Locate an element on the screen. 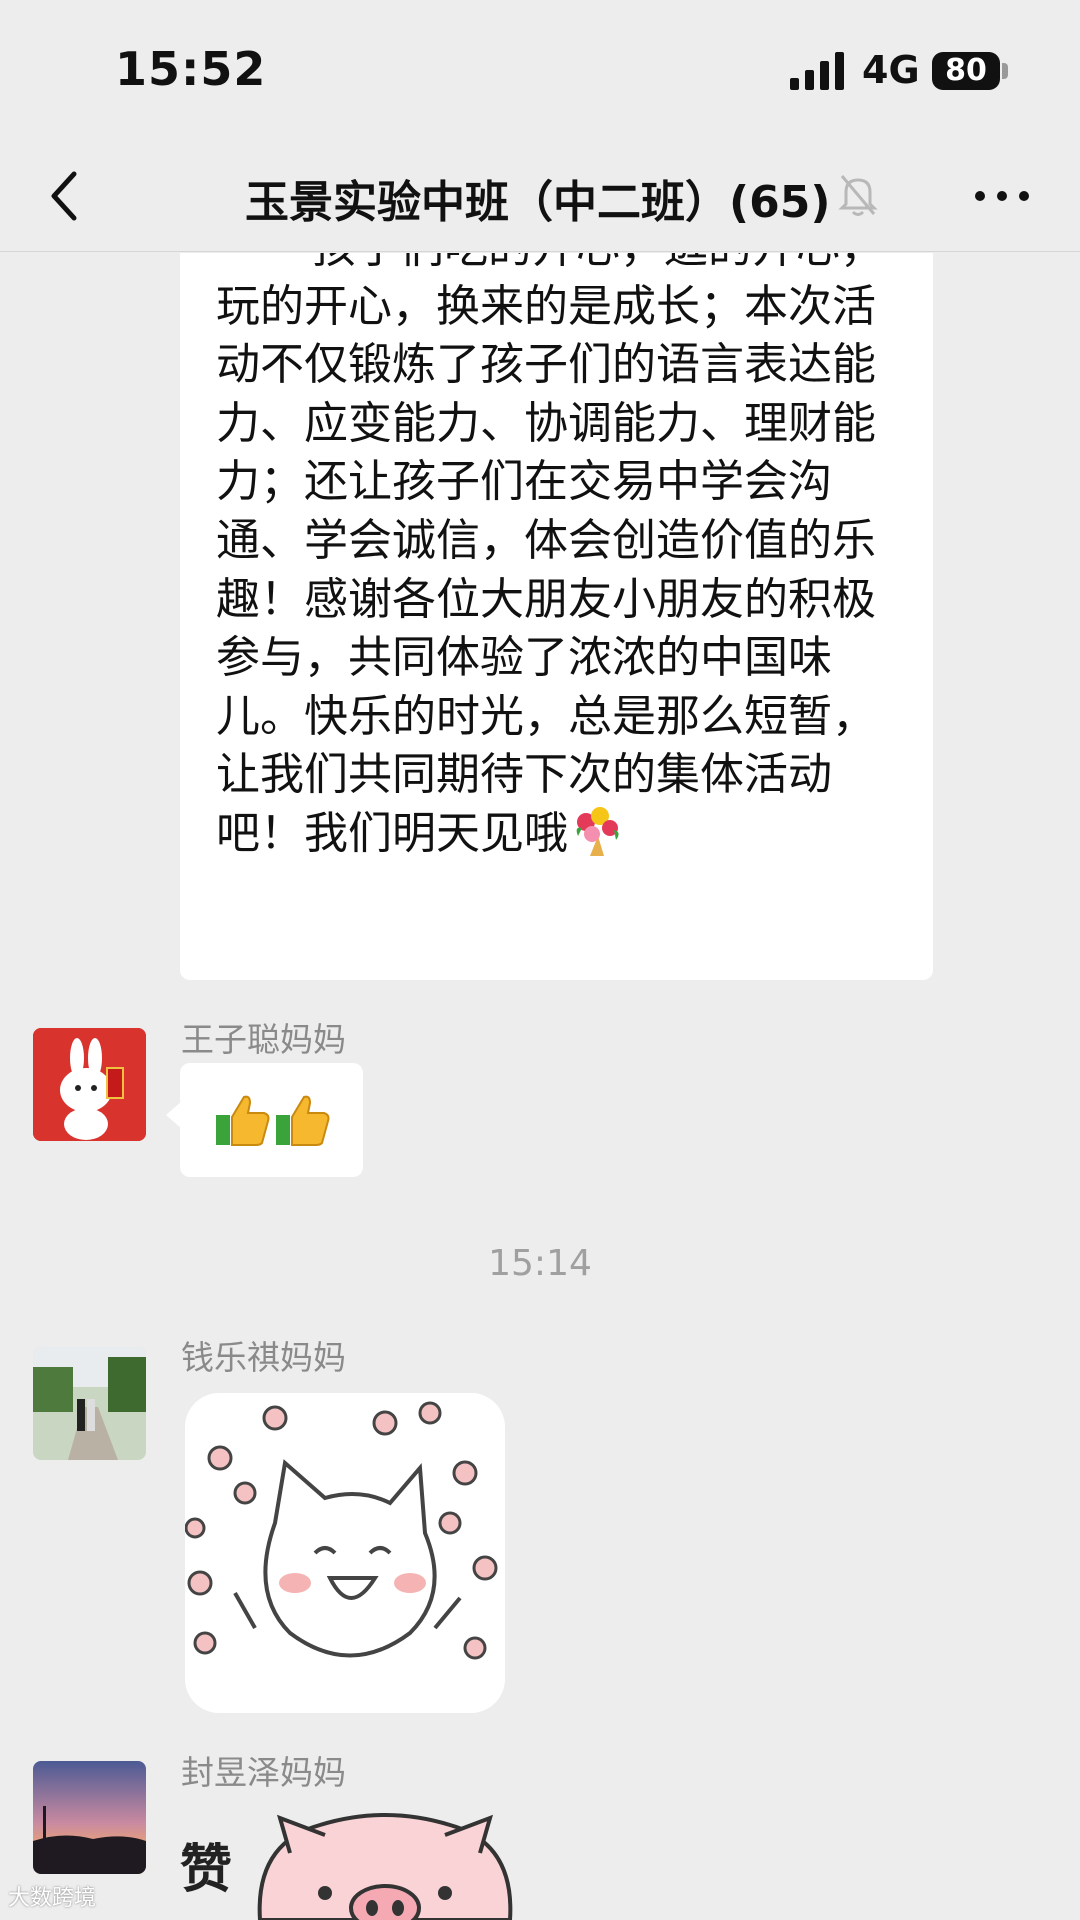  network-label: 4G is located at coordinates (891, 70).